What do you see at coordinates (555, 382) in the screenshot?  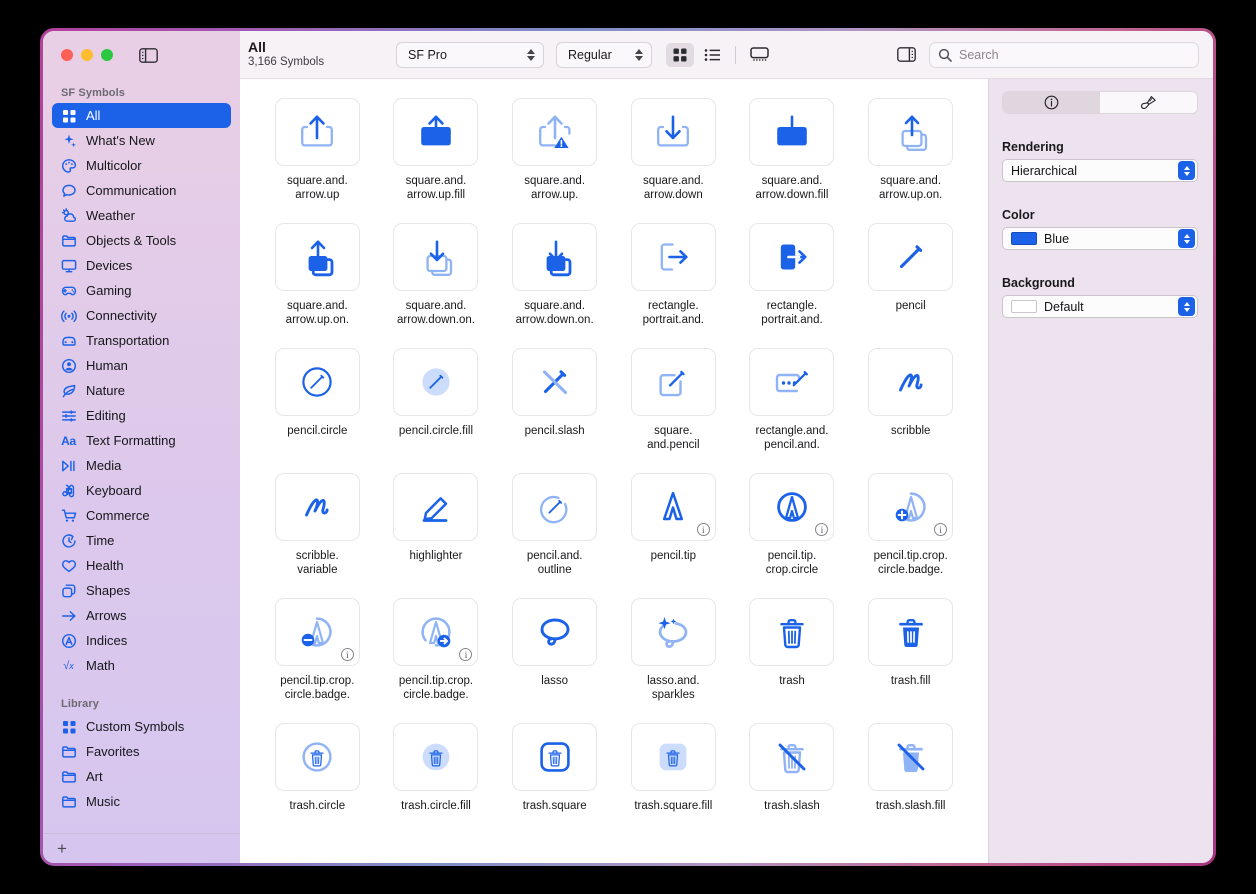 I see `symbol-tile-pencil.slash` at bounding box center [555, 382].